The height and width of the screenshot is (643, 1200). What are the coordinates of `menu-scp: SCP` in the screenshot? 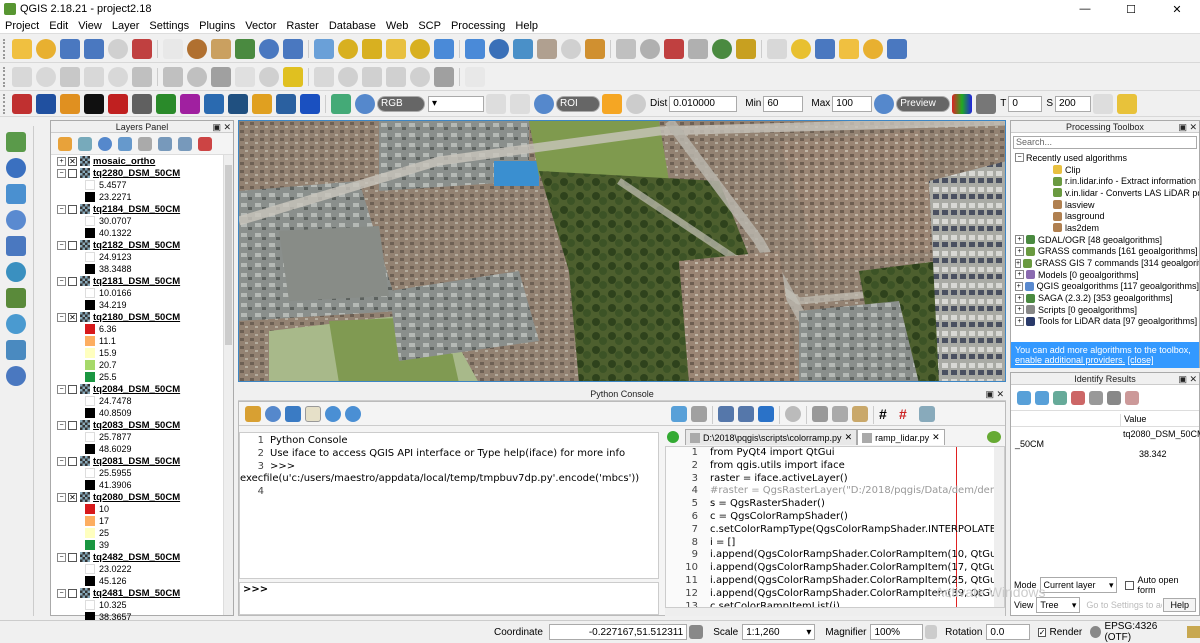 It's located at (429, 26).